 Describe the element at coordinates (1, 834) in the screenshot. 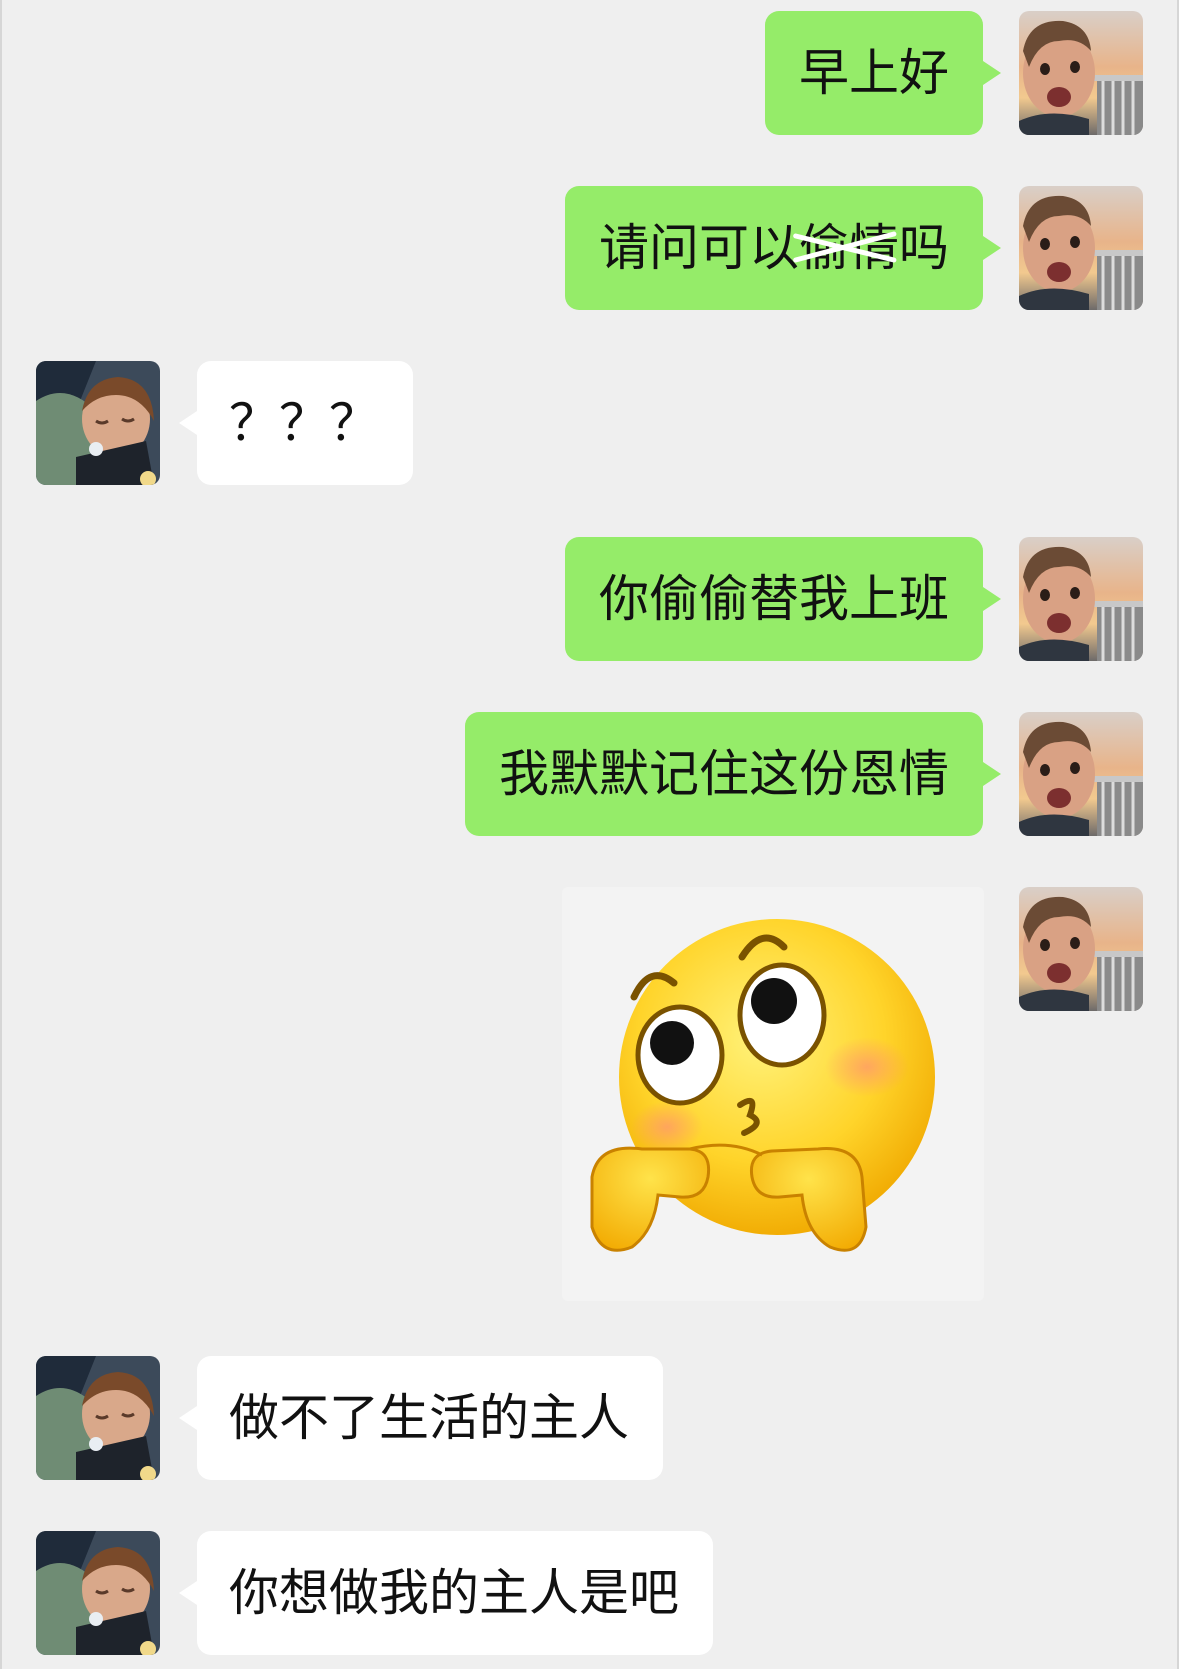

I see `left-edge` at that location.